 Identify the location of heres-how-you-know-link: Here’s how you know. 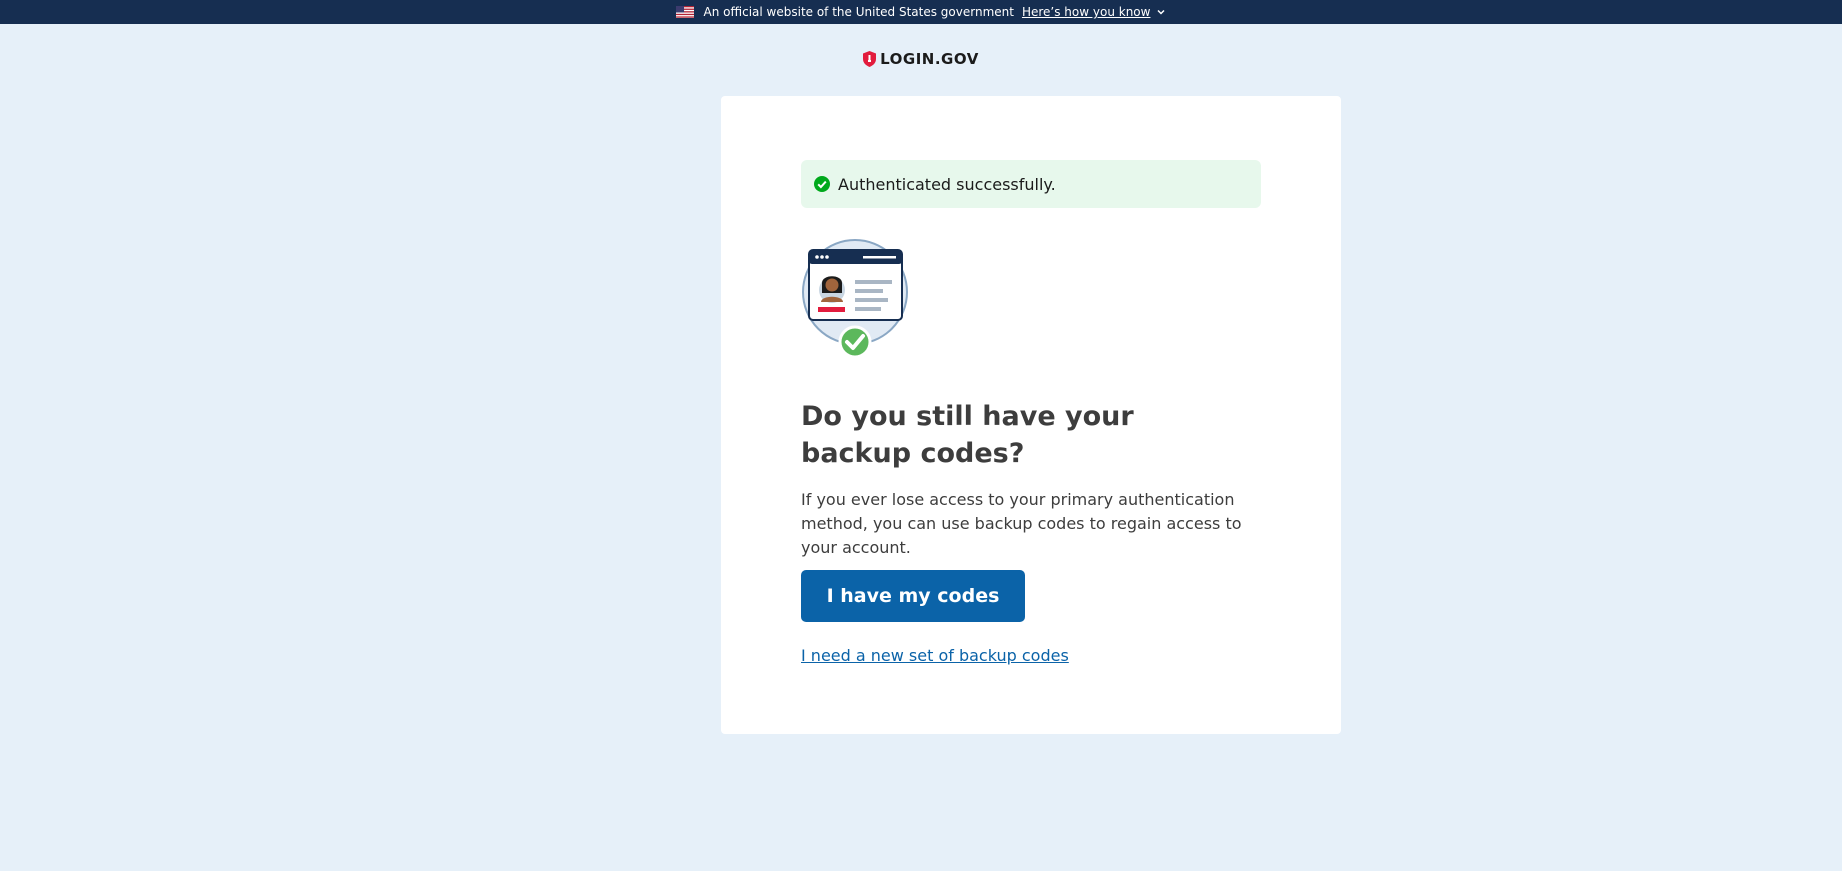
(1094, 12).